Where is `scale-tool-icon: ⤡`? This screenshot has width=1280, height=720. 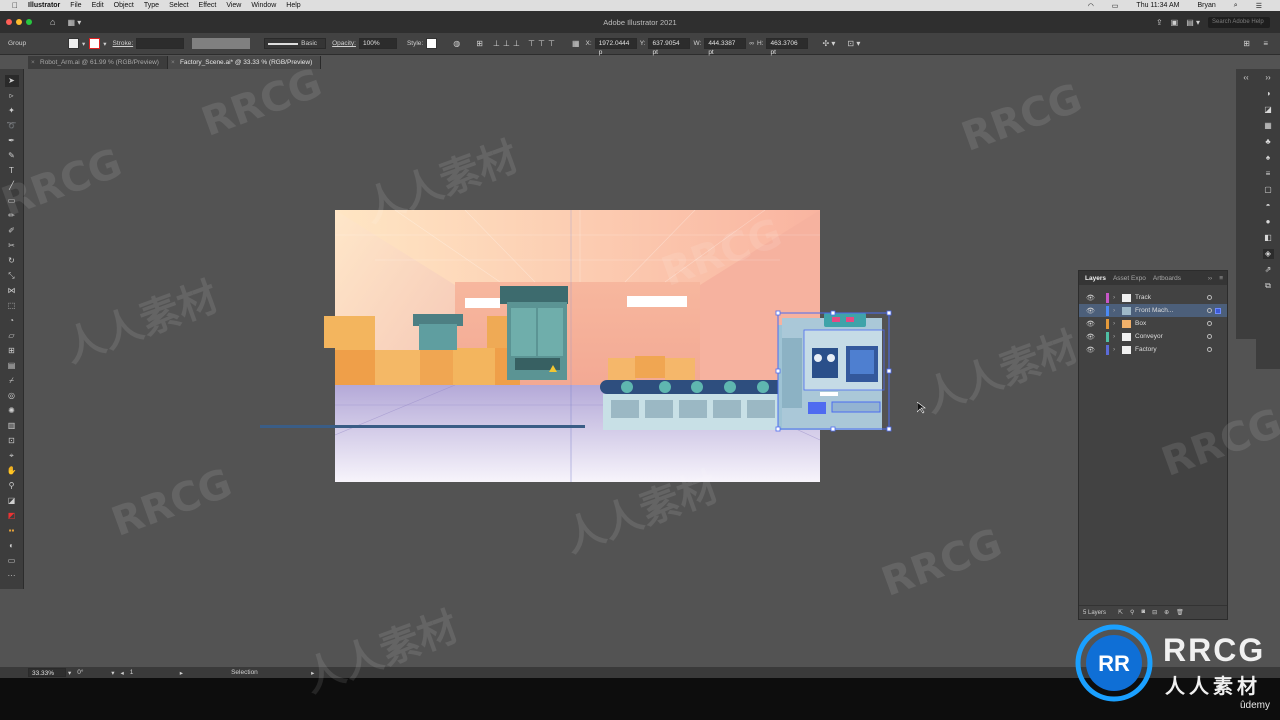 scale-tool-icon: ⤡ is located at coordinates (12, 276).